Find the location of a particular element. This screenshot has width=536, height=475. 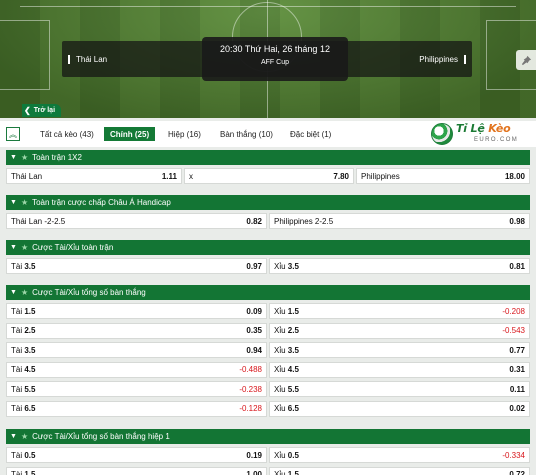

pitch-penalty-box is located at coordinates (25, 55).